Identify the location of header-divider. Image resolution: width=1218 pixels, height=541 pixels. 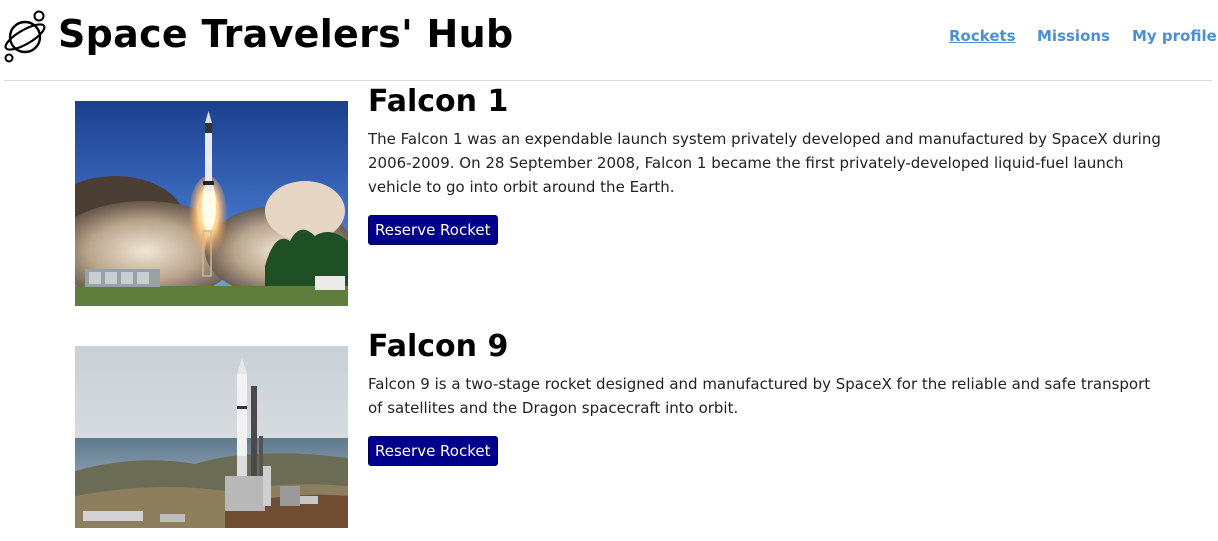
(608, 80).